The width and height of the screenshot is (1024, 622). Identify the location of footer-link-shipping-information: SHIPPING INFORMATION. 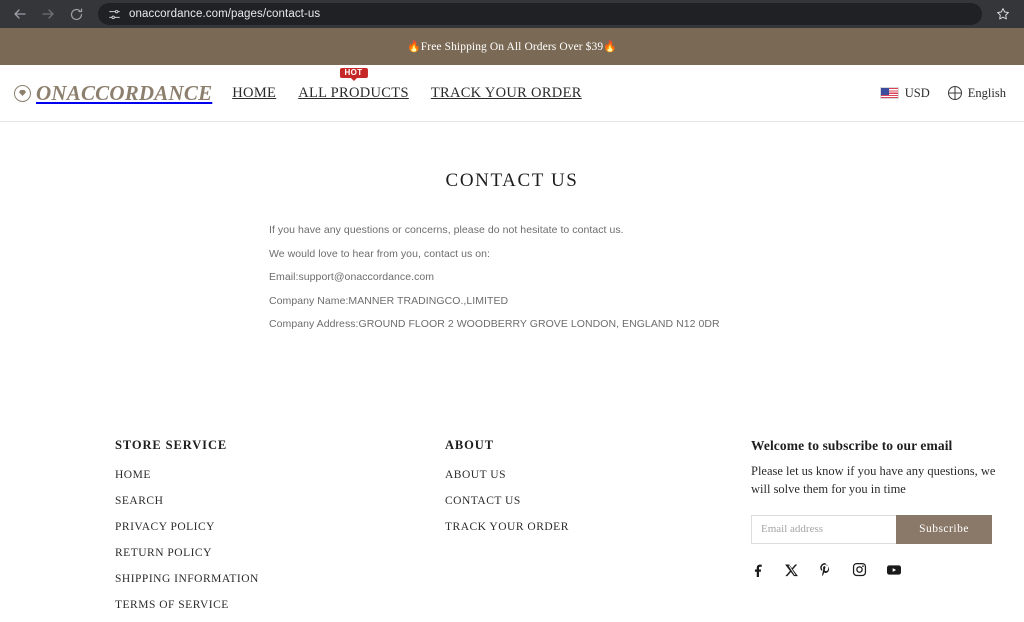
(280, 579).